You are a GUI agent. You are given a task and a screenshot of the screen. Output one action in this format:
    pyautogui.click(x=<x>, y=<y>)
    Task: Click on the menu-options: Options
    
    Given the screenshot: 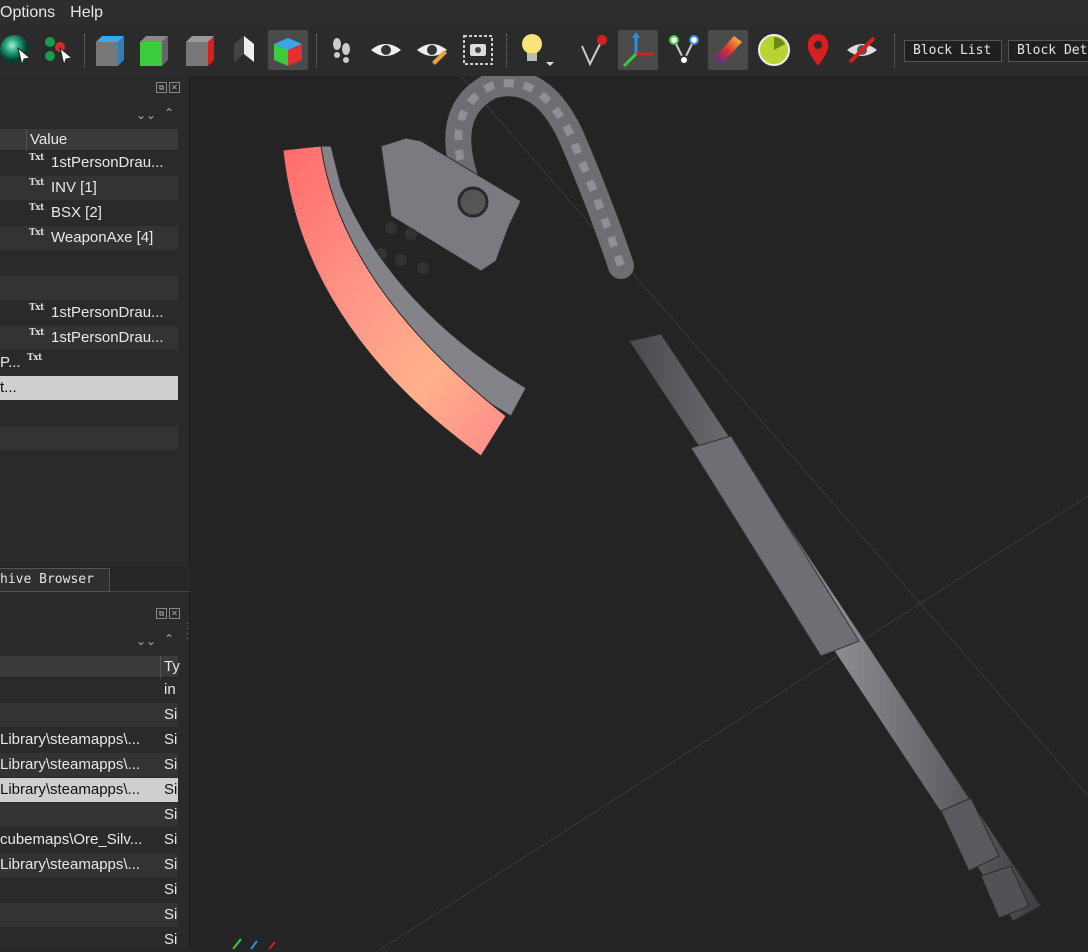 What is the action you would take?
    pyautogui.click(x=31, y=13)
    